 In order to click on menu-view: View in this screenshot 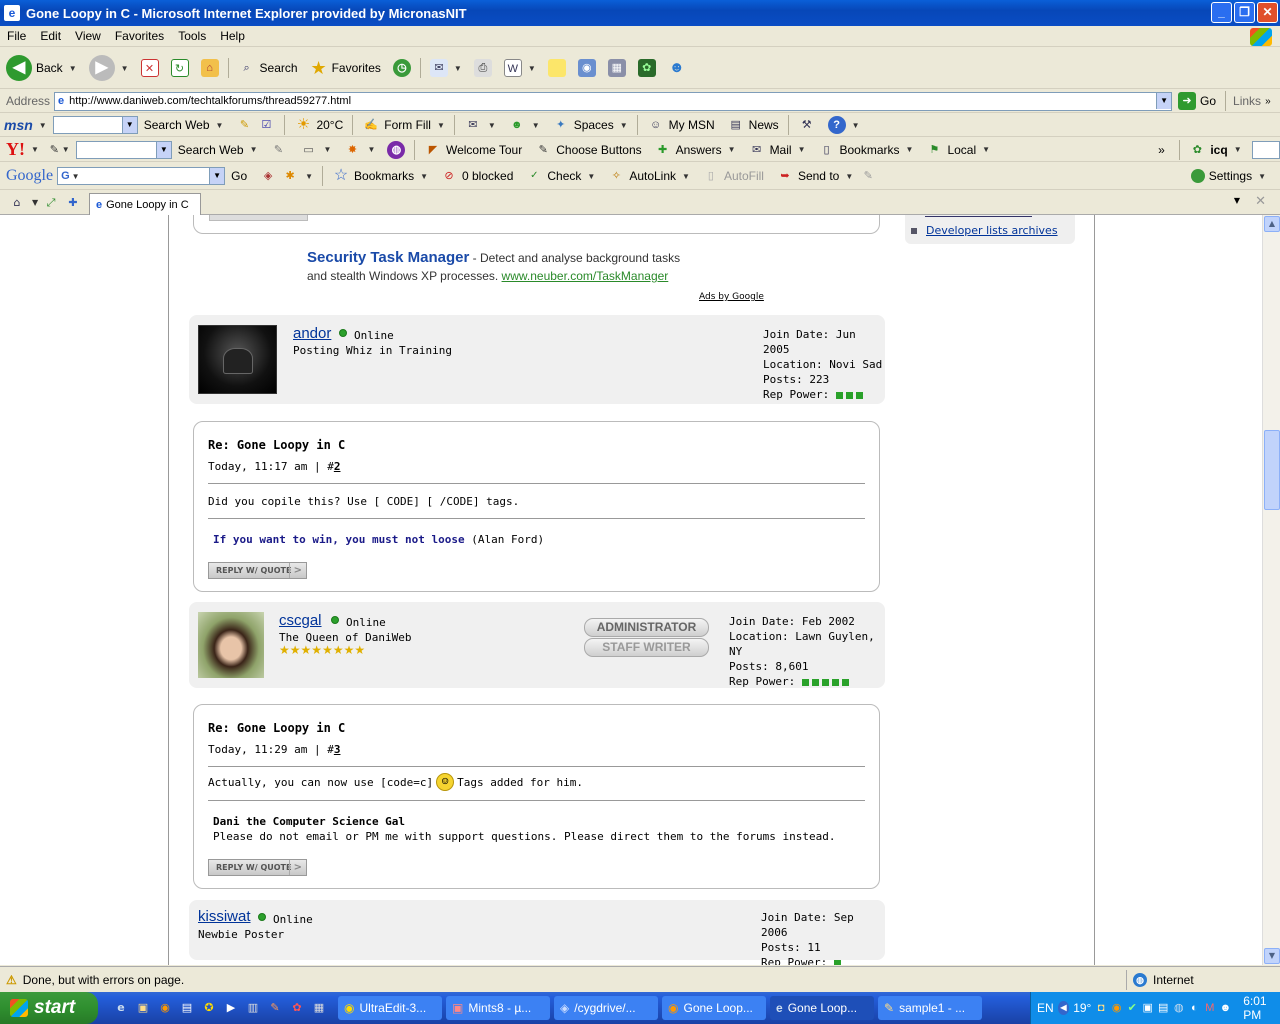, I will do `click(88, 36)`.